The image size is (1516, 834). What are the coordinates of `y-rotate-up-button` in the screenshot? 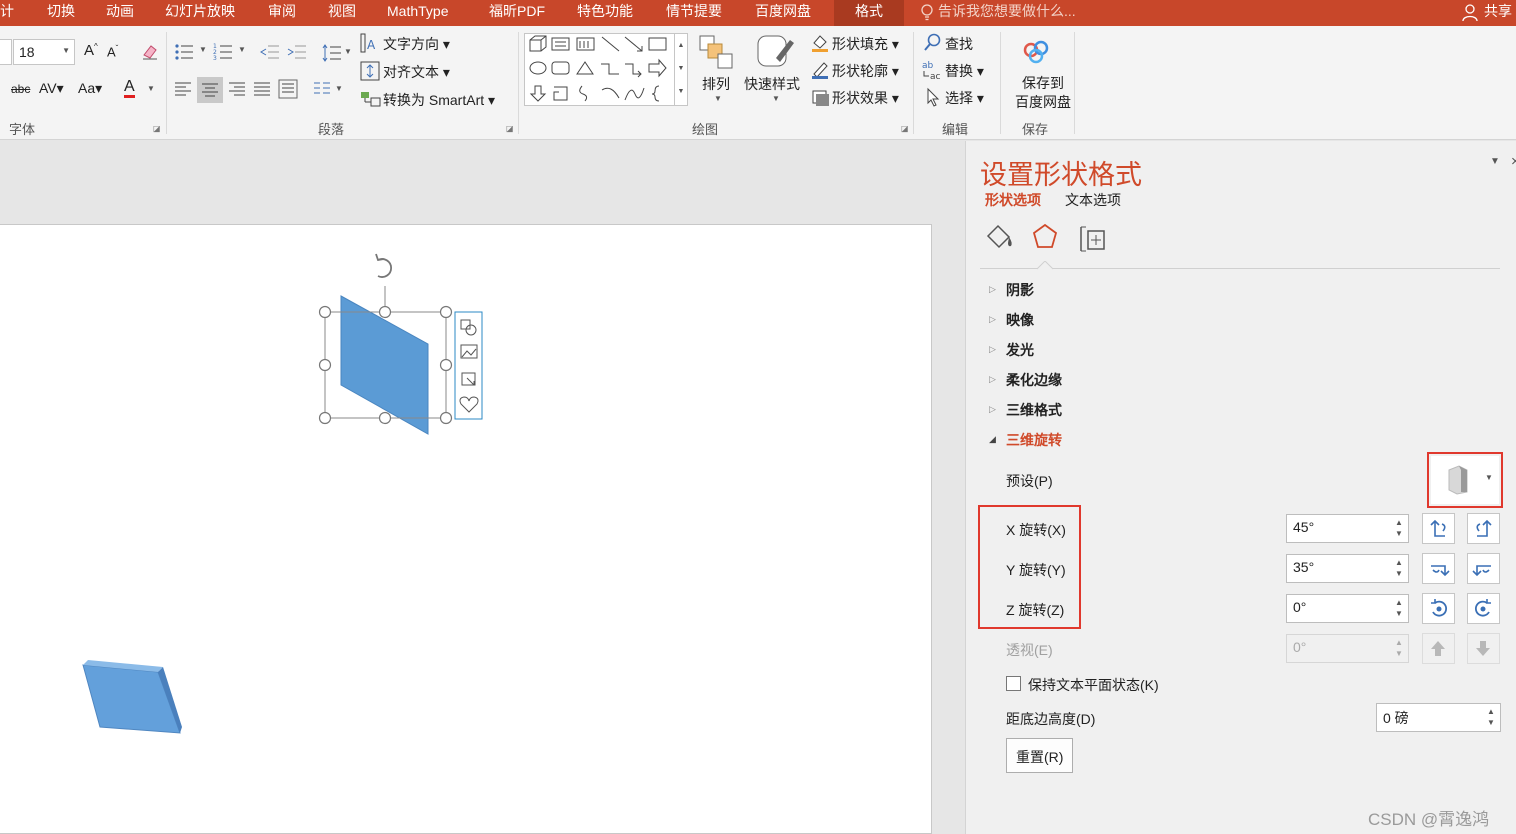 It's located at (1438, 568).